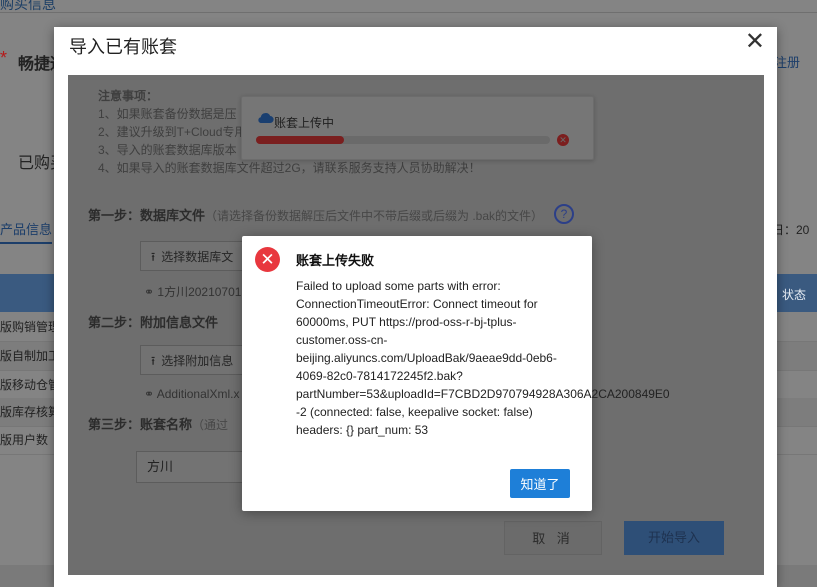  I want to click on error-line: Failed to upload some parts with error:, so click(398, 286).